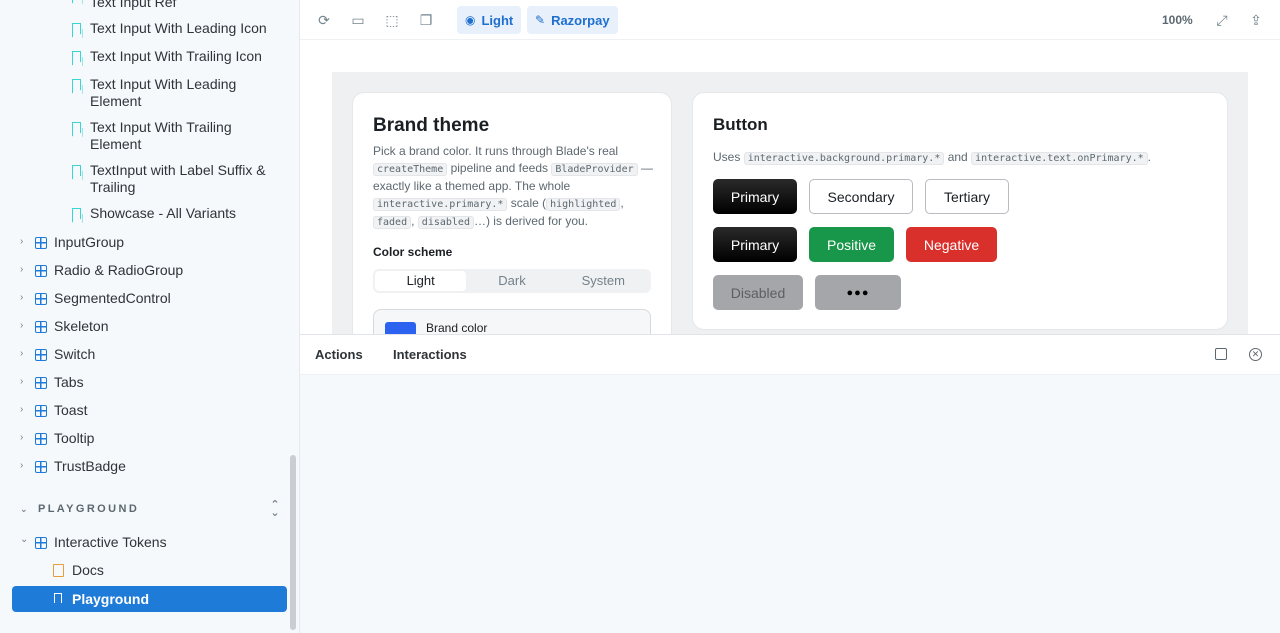  Describe the element at coordinates (110, 542) in the screenshot. I see `sidebar-item-label: Interactive Tokens` at that location.